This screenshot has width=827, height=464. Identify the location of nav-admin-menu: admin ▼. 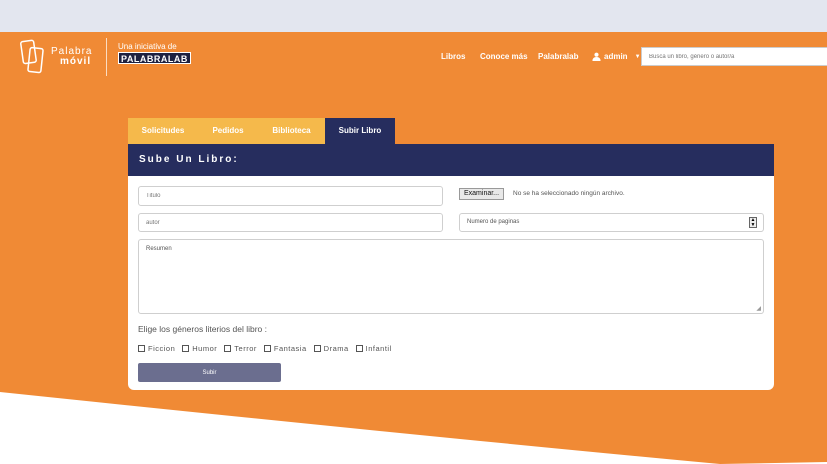
(616, 56).